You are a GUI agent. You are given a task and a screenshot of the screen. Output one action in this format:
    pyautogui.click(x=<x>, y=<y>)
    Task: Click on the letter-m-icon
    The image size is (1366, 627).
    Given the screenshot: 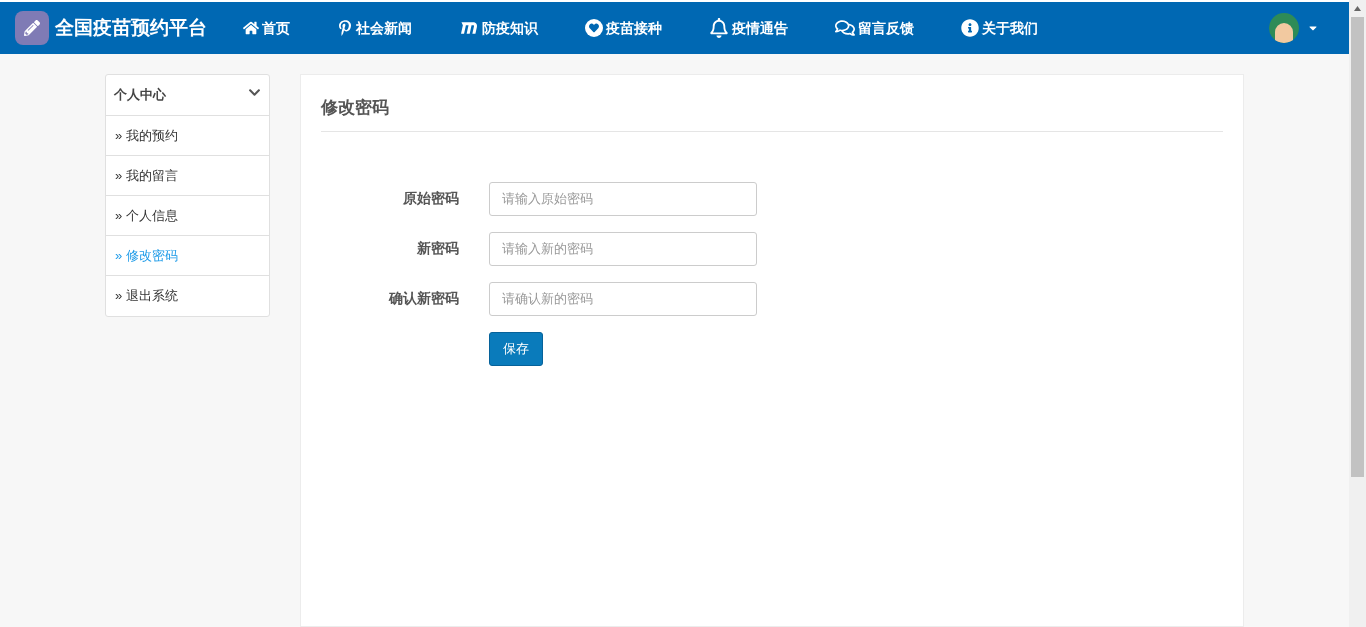 What is the action you would take?
    pyautogui.click(x=469, y=28)
    